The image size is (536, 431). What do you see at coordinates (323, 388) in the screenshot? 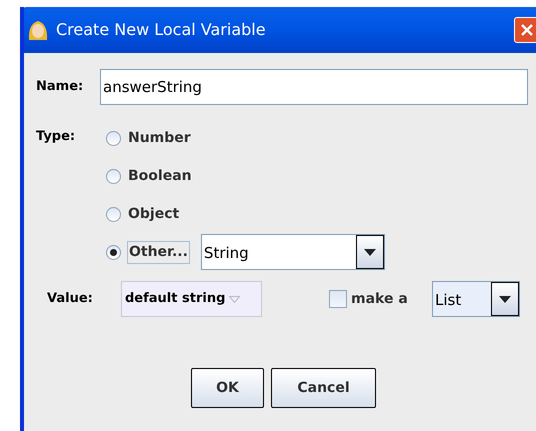
I see `cancel-button: Cancel` at bounding box center [323, 388].